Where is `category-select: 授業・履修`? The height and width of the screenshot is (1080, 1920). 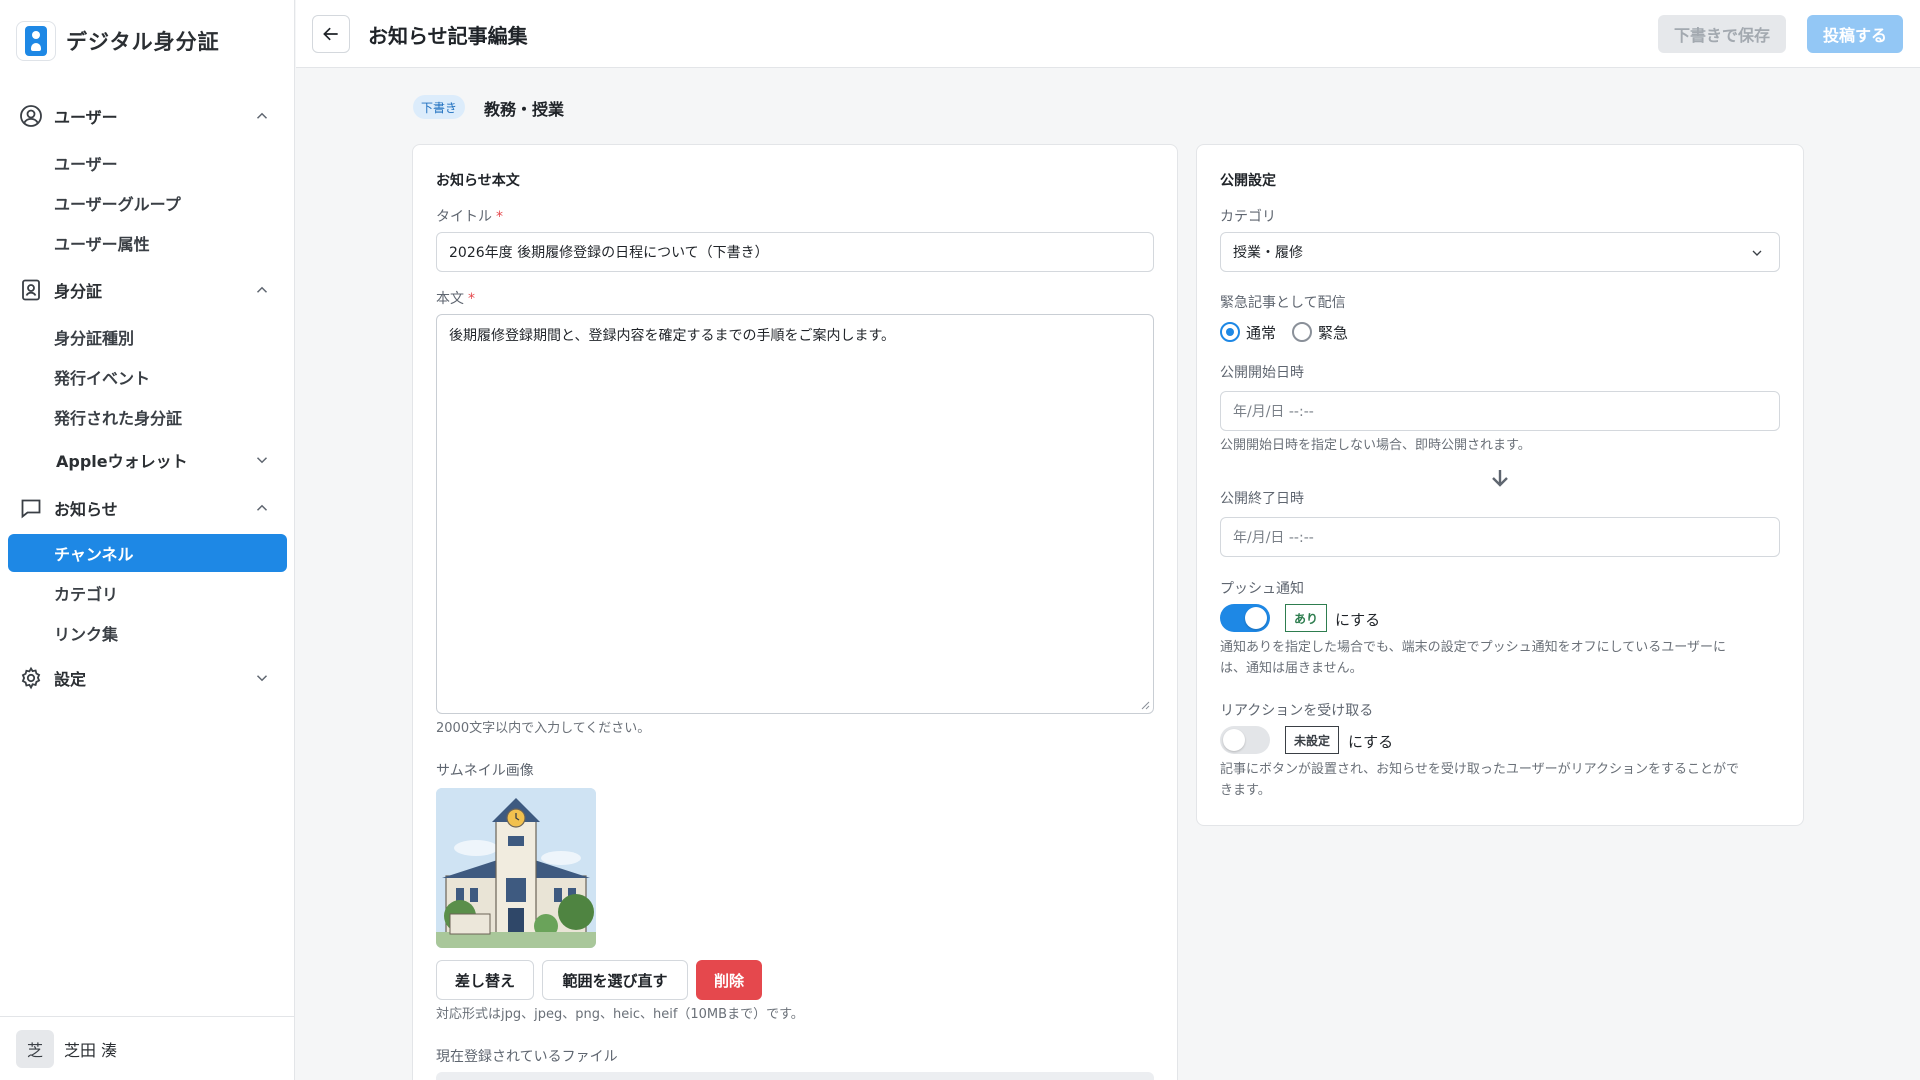
category-select: 授業・履修 is located at coordinates (1500, 252).